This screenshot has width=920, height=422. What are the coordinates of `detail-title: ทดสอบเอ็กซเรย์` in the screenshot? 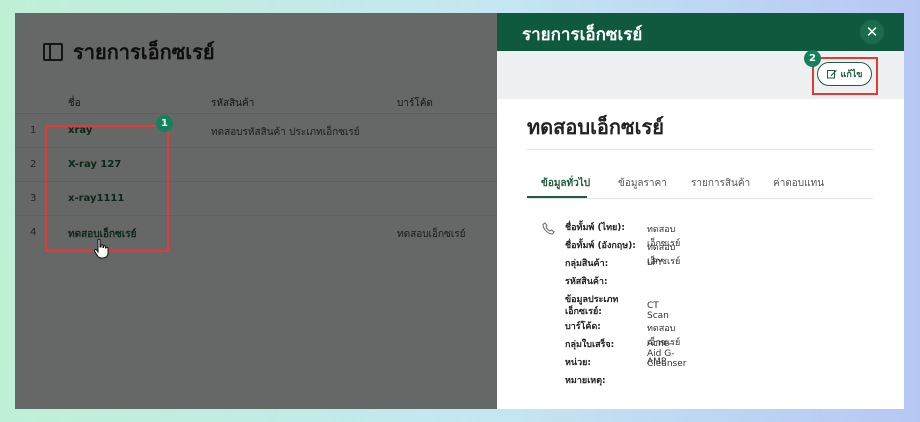 It's located at (595, 127).